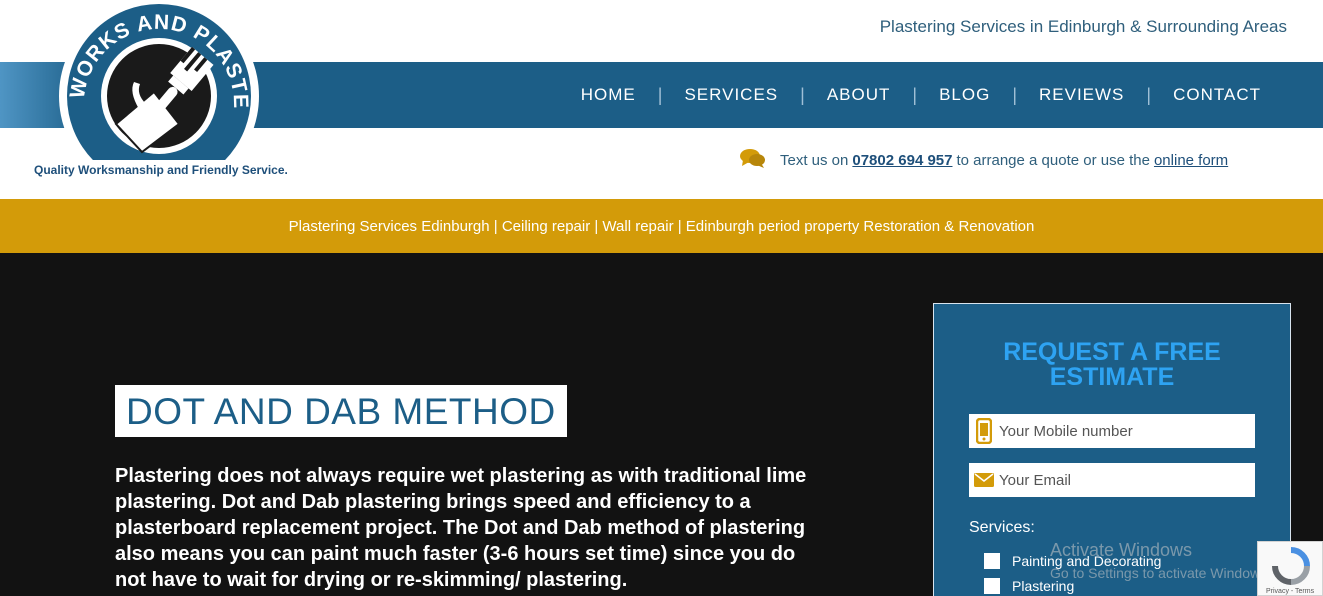 The height and width of the screenshot is (596, 1323). Describe the element at coordinates (341, 411) in the screenshot. I see `page-title: DOT AND DAB METHOD` at that location.